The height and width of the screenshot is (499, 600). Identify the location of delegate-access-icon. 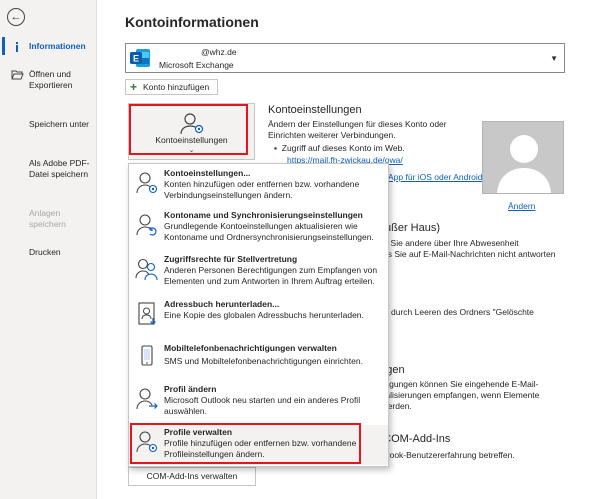
(147, 269).